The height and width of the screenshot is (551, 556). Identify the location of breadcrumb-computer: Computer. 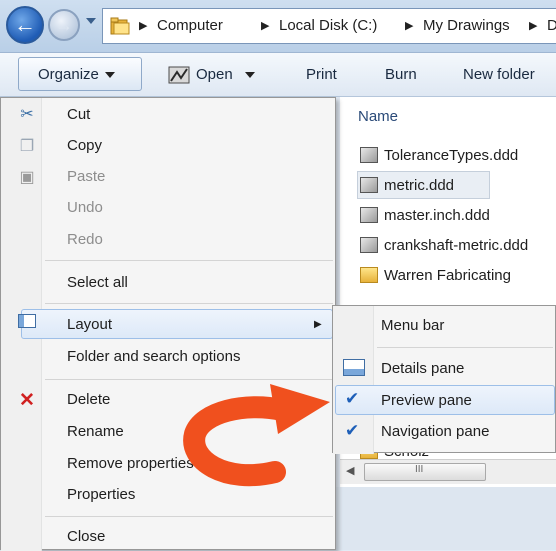
(190, 25).